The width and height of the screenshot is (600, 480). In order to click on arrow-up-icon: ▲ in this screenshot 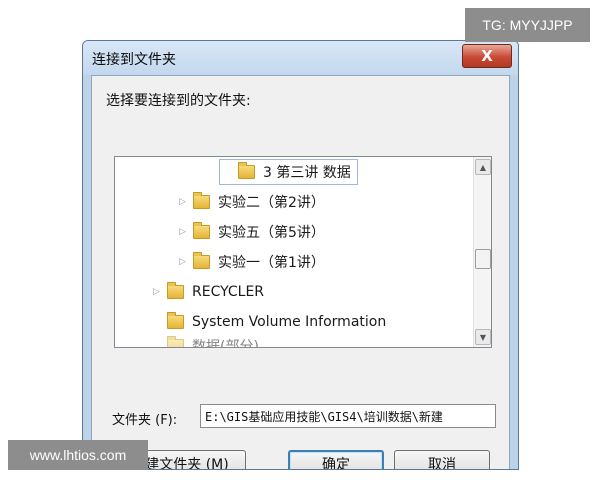, I will do `click(483, 167)`.